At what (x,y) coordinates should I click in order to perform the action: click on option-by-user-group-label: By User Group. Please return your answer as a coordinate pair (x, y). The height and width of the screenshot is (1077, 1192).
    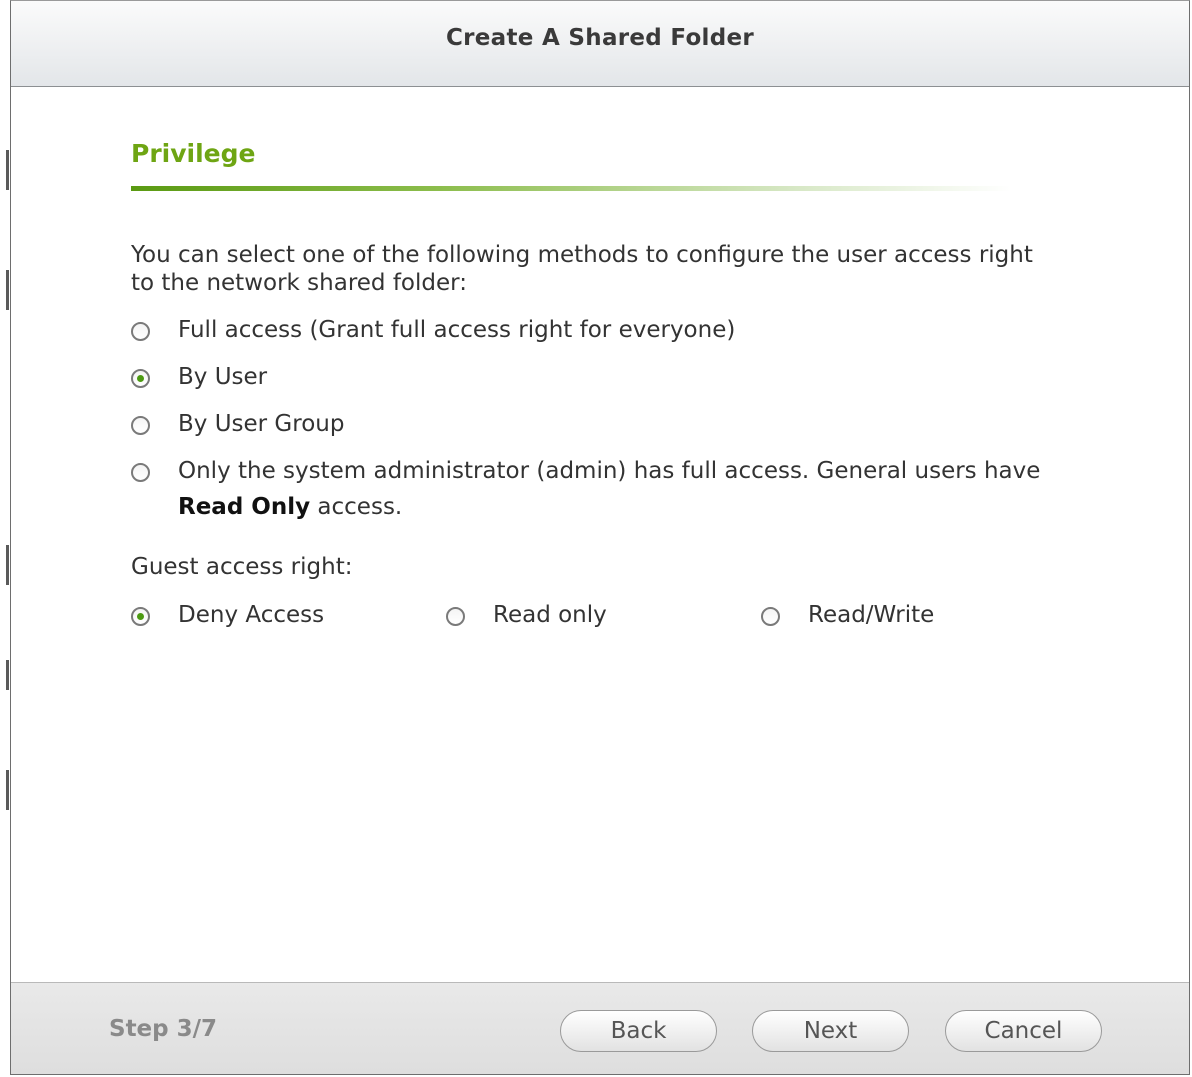
    Looking at the image, I should click on (261, 424).